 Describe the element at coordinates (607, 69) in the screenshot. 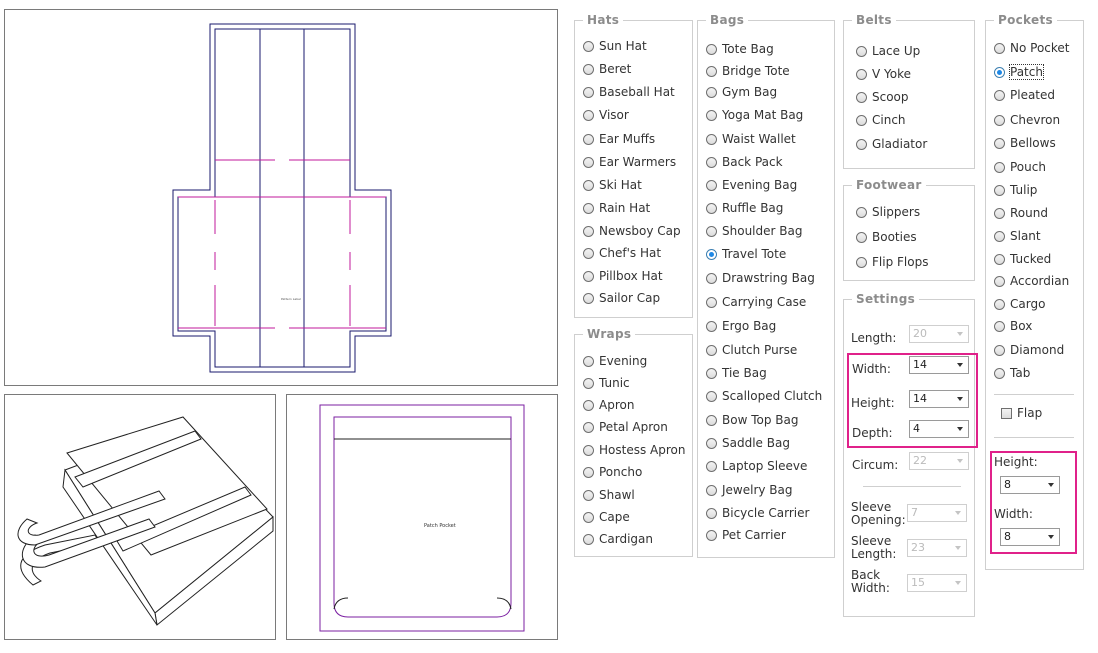

I see `hats-option: Beret` at that location.